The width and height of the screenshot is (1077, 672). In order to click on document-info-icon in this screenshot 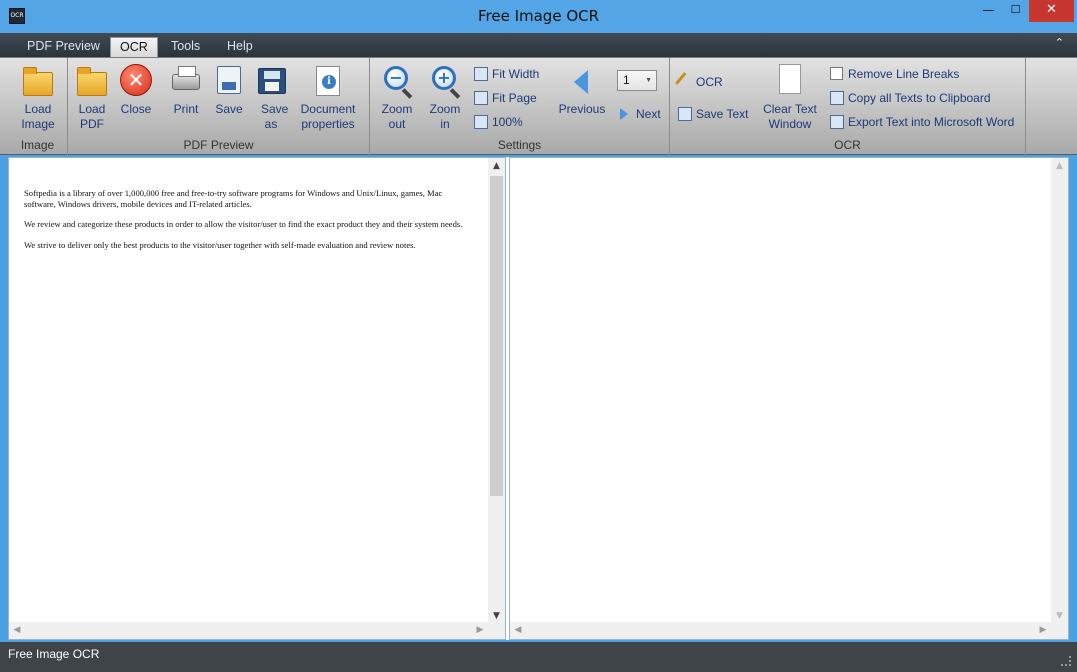, I will do `click(328, 81)`.